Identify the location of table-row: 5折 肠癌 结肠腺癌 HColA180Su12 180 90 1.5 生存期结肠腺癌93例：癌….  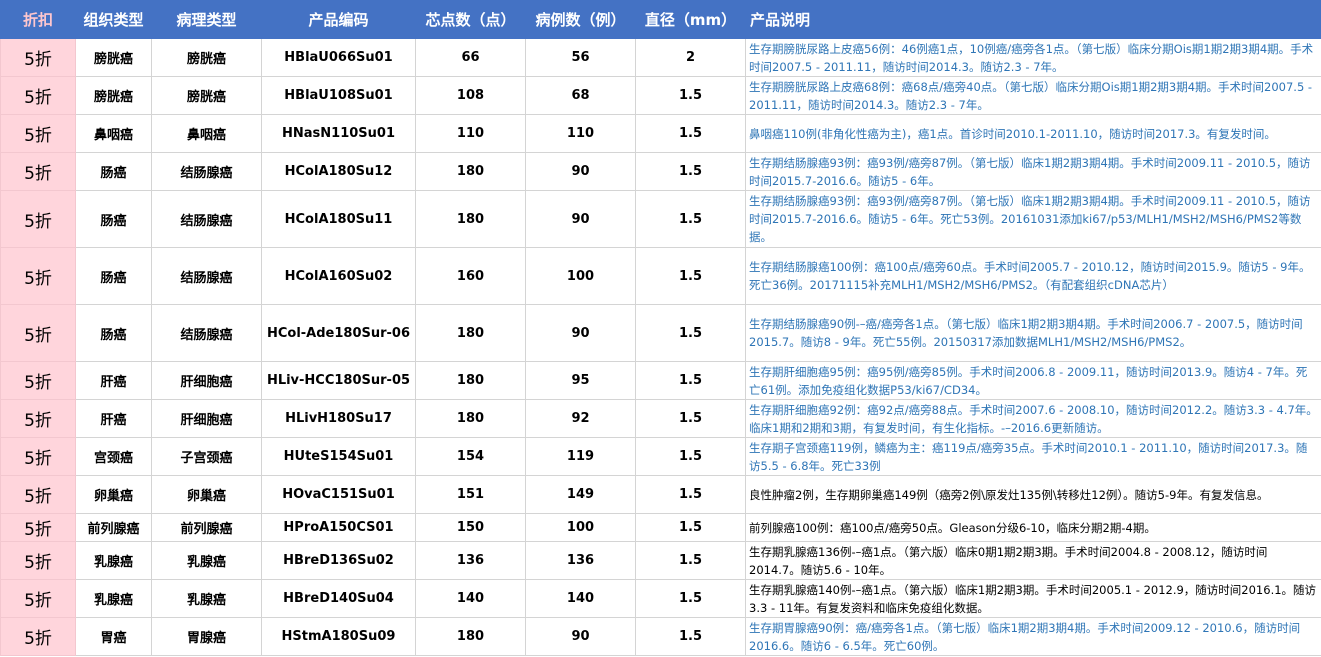
(660, 171).